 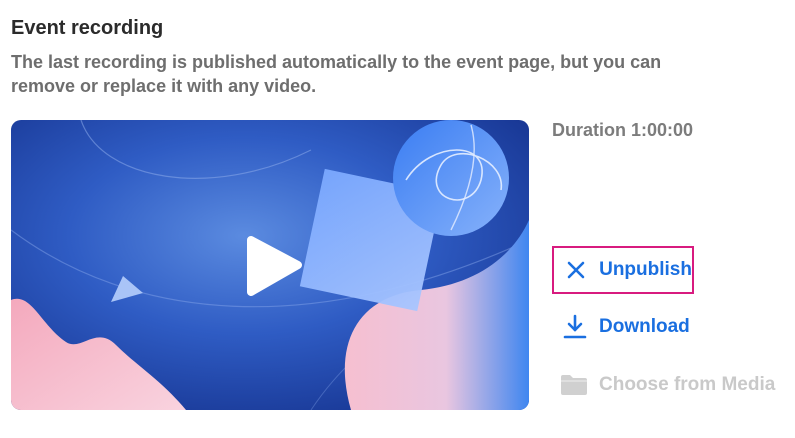 I want to click on duration-label: Duration 1:00:00, so click(x=623, y=130).